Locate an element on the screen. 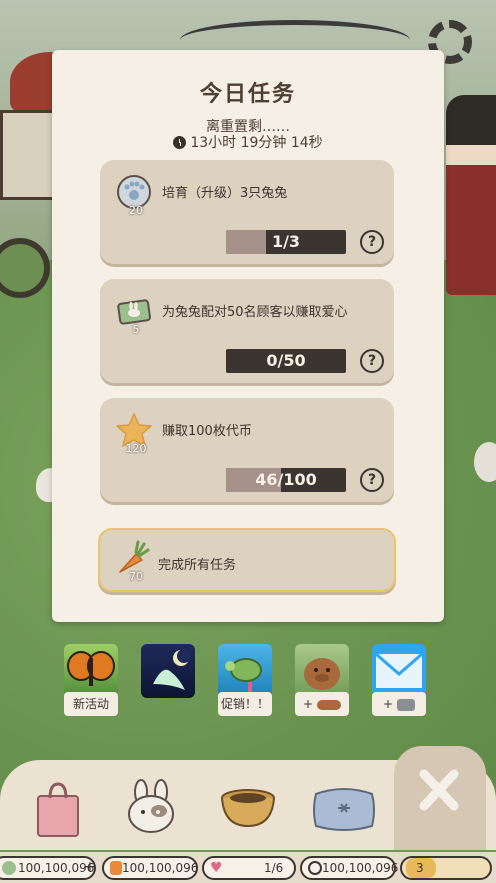 The image size is (496, 883). butterfly-event-button is located at coordinates (91, 671).